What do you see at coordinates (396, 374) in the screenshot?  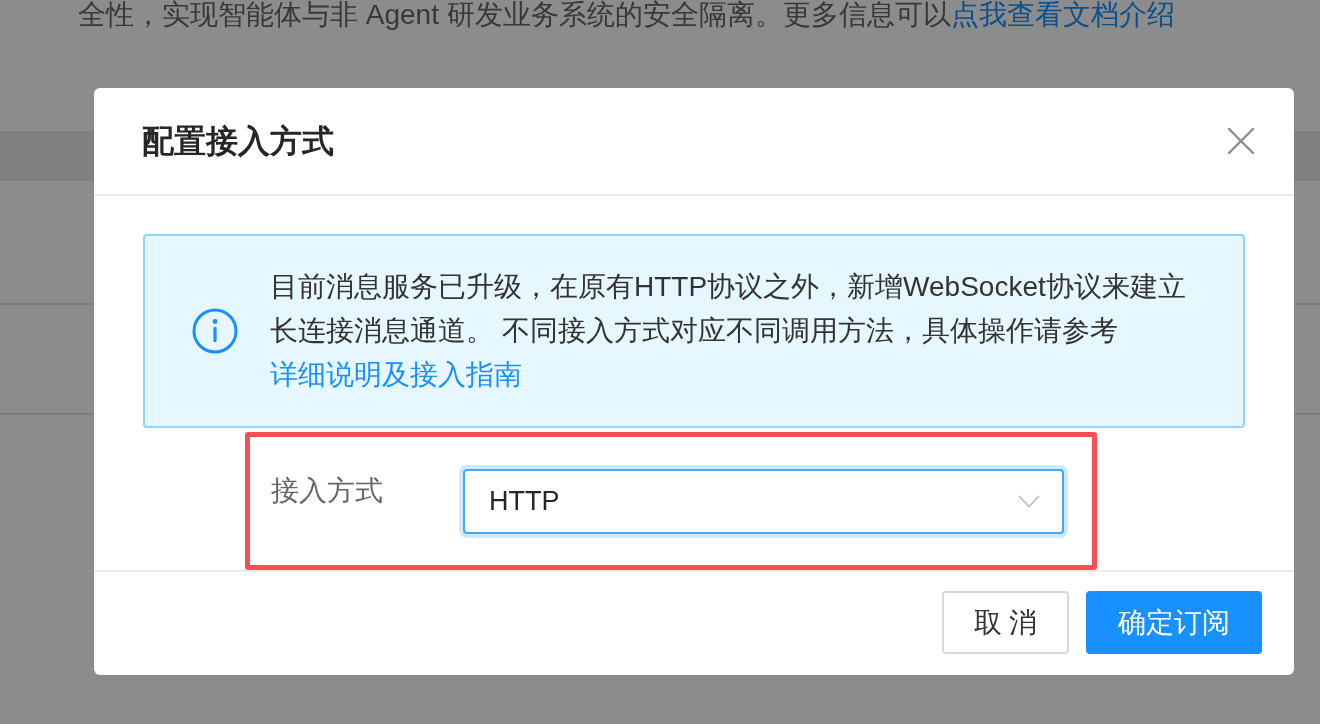 I see `guide-link: 详细说明及接入指南` at bounding box center [396, 374].